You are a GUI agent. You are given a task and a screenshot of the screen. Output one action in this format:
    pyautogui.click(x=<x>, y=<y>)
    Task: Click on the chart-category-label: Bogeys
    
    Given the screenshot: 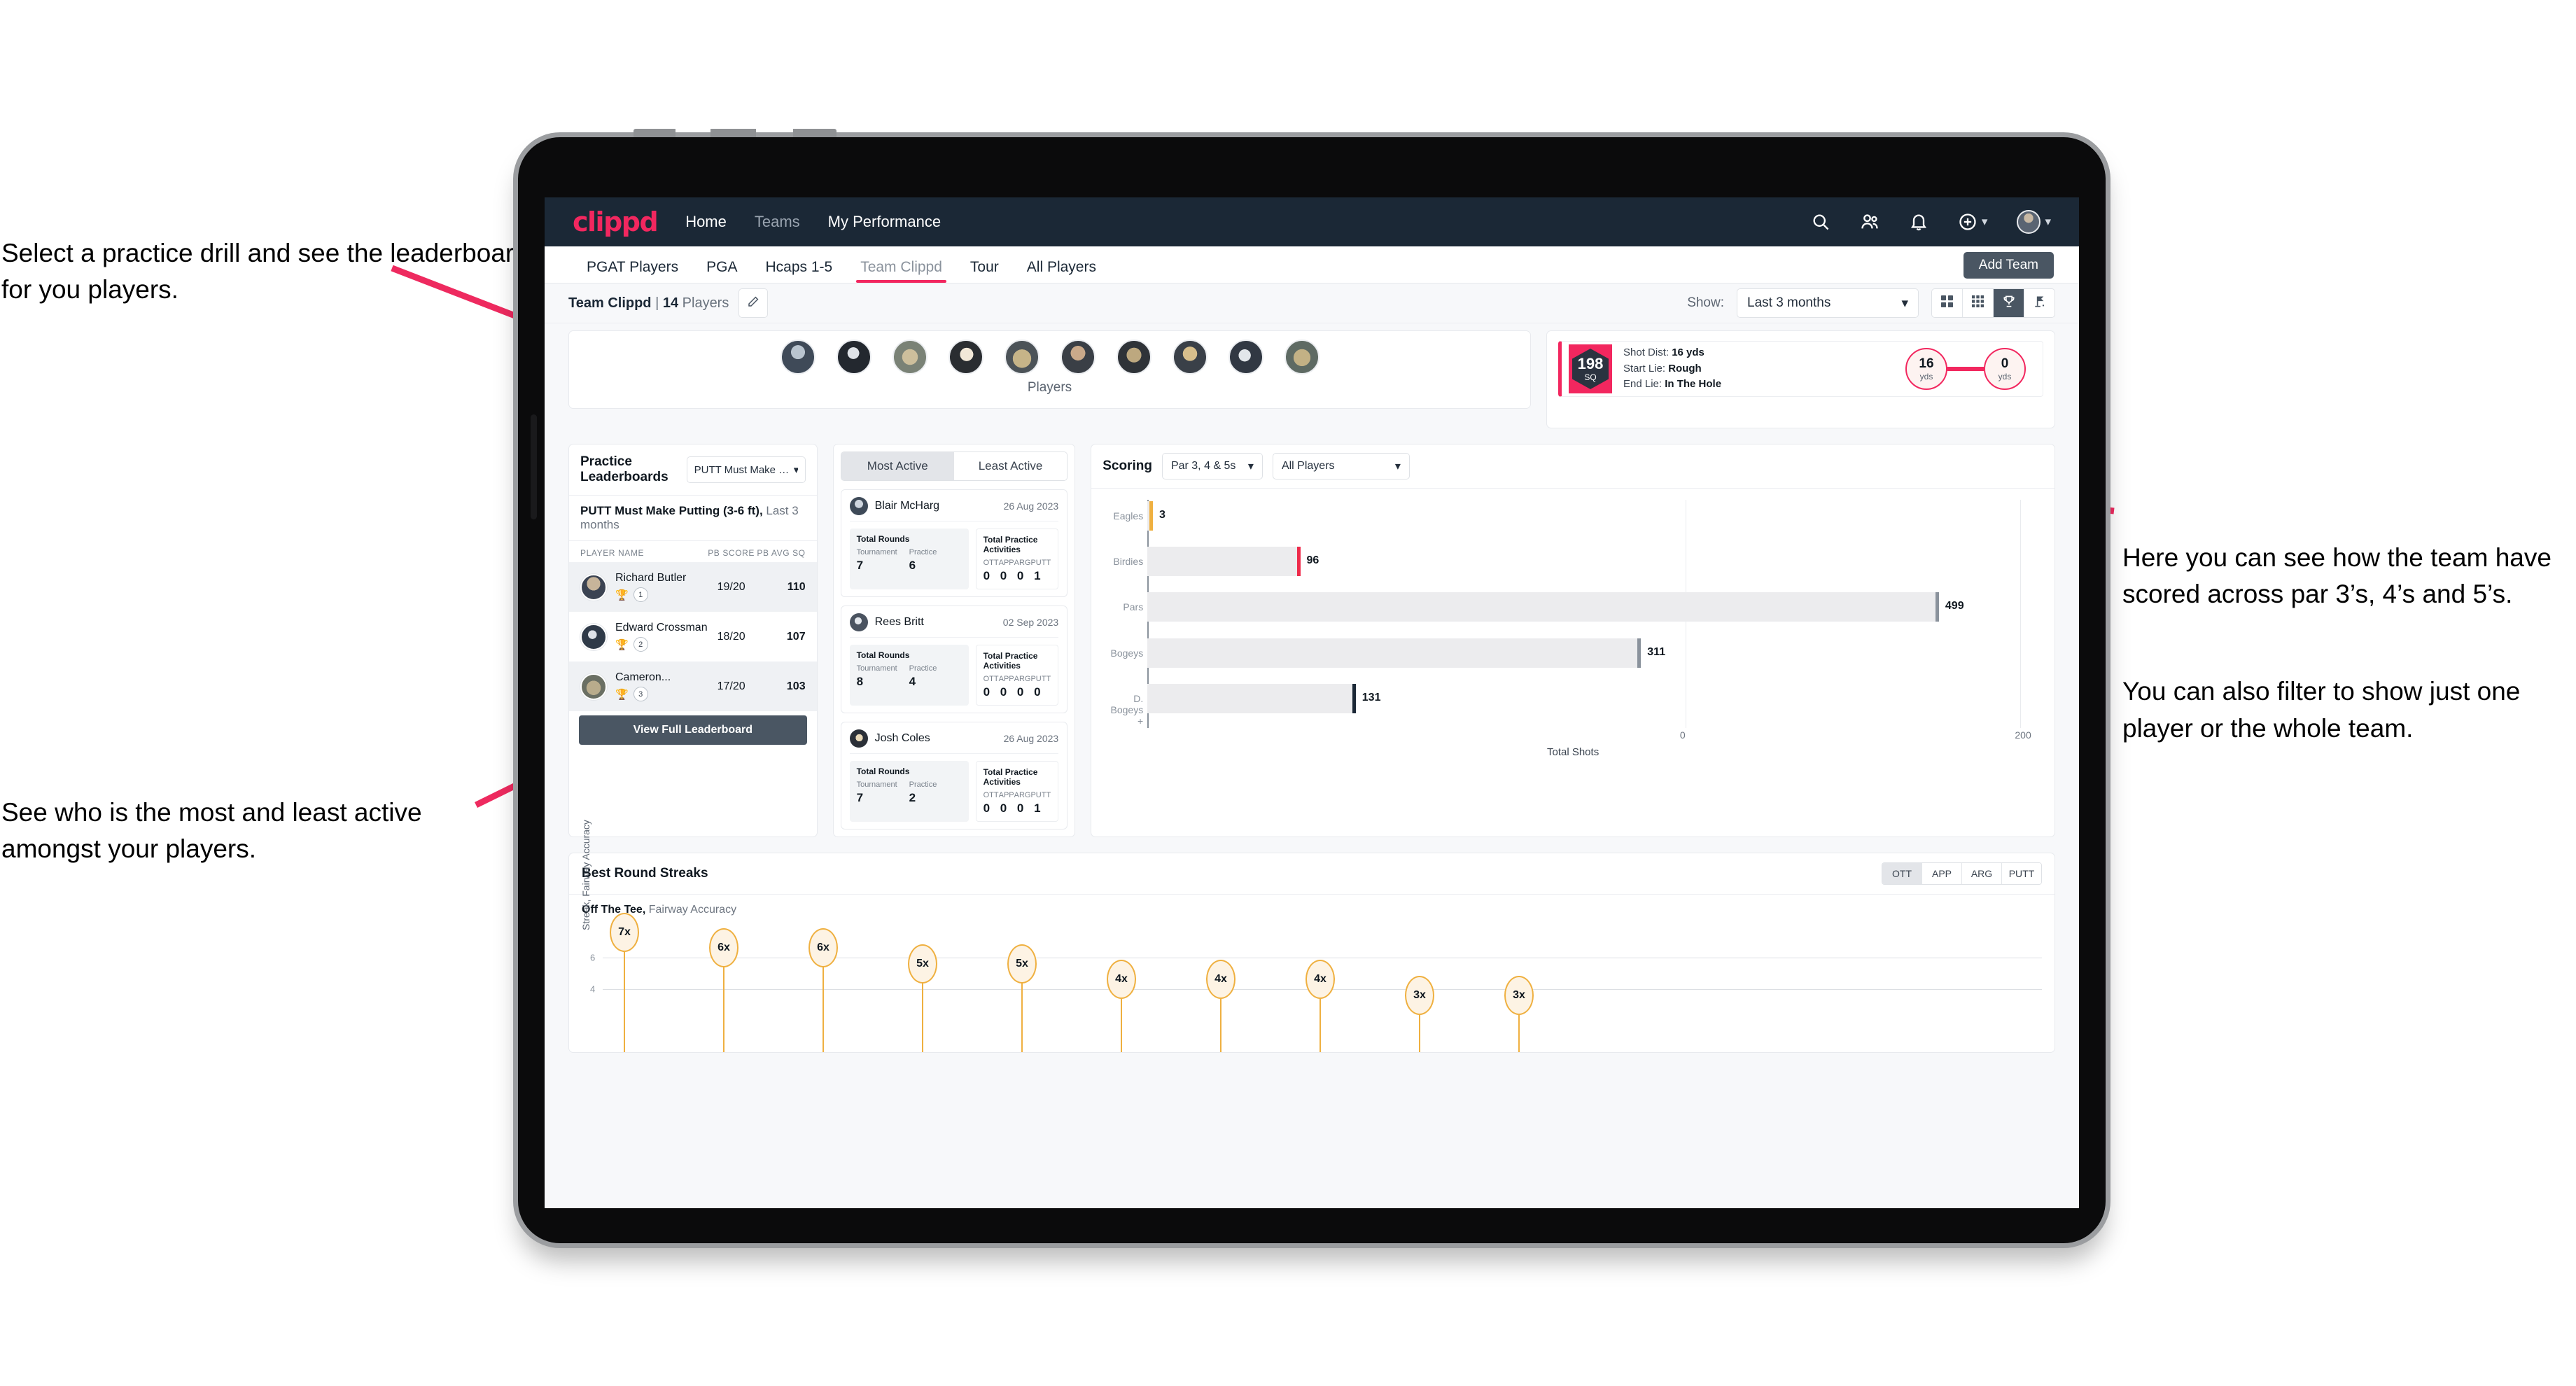 What is the action you would take?
    pyautogui.click(x=1127, y=653)
    